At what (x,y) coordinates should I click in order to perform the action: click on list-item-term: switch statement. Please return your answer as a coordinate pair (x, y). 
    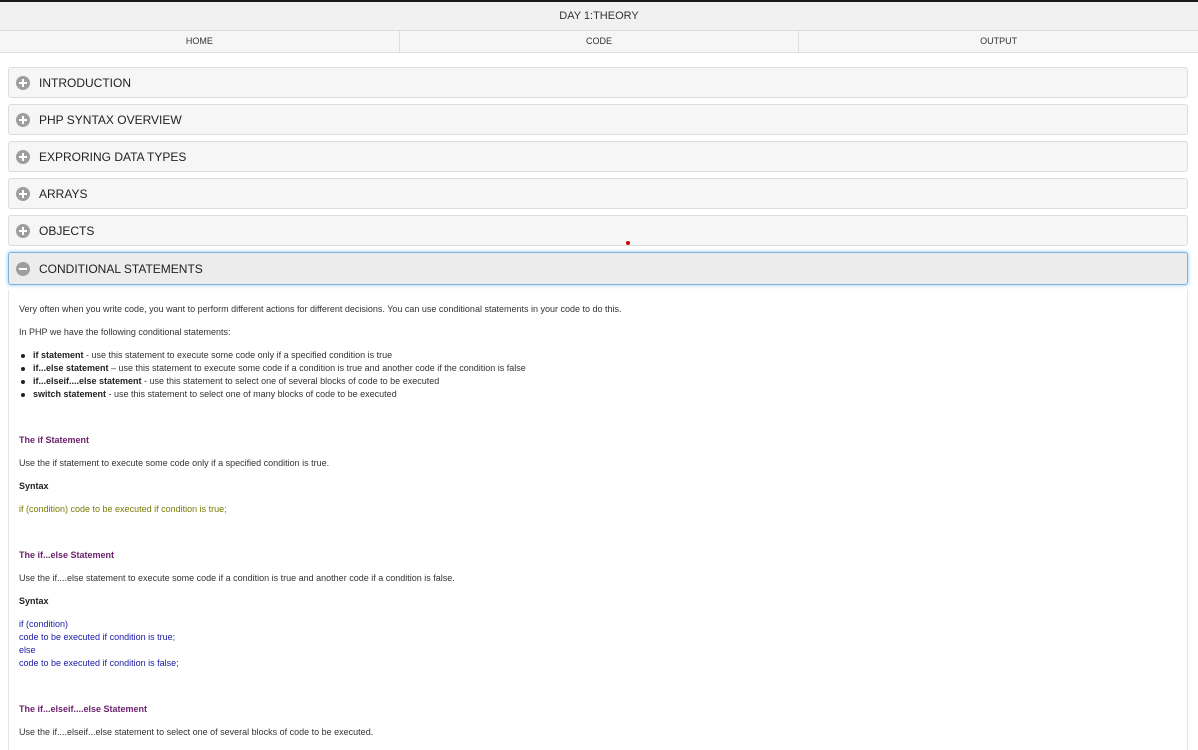
    Looking at the image, I should click on (70, 394).